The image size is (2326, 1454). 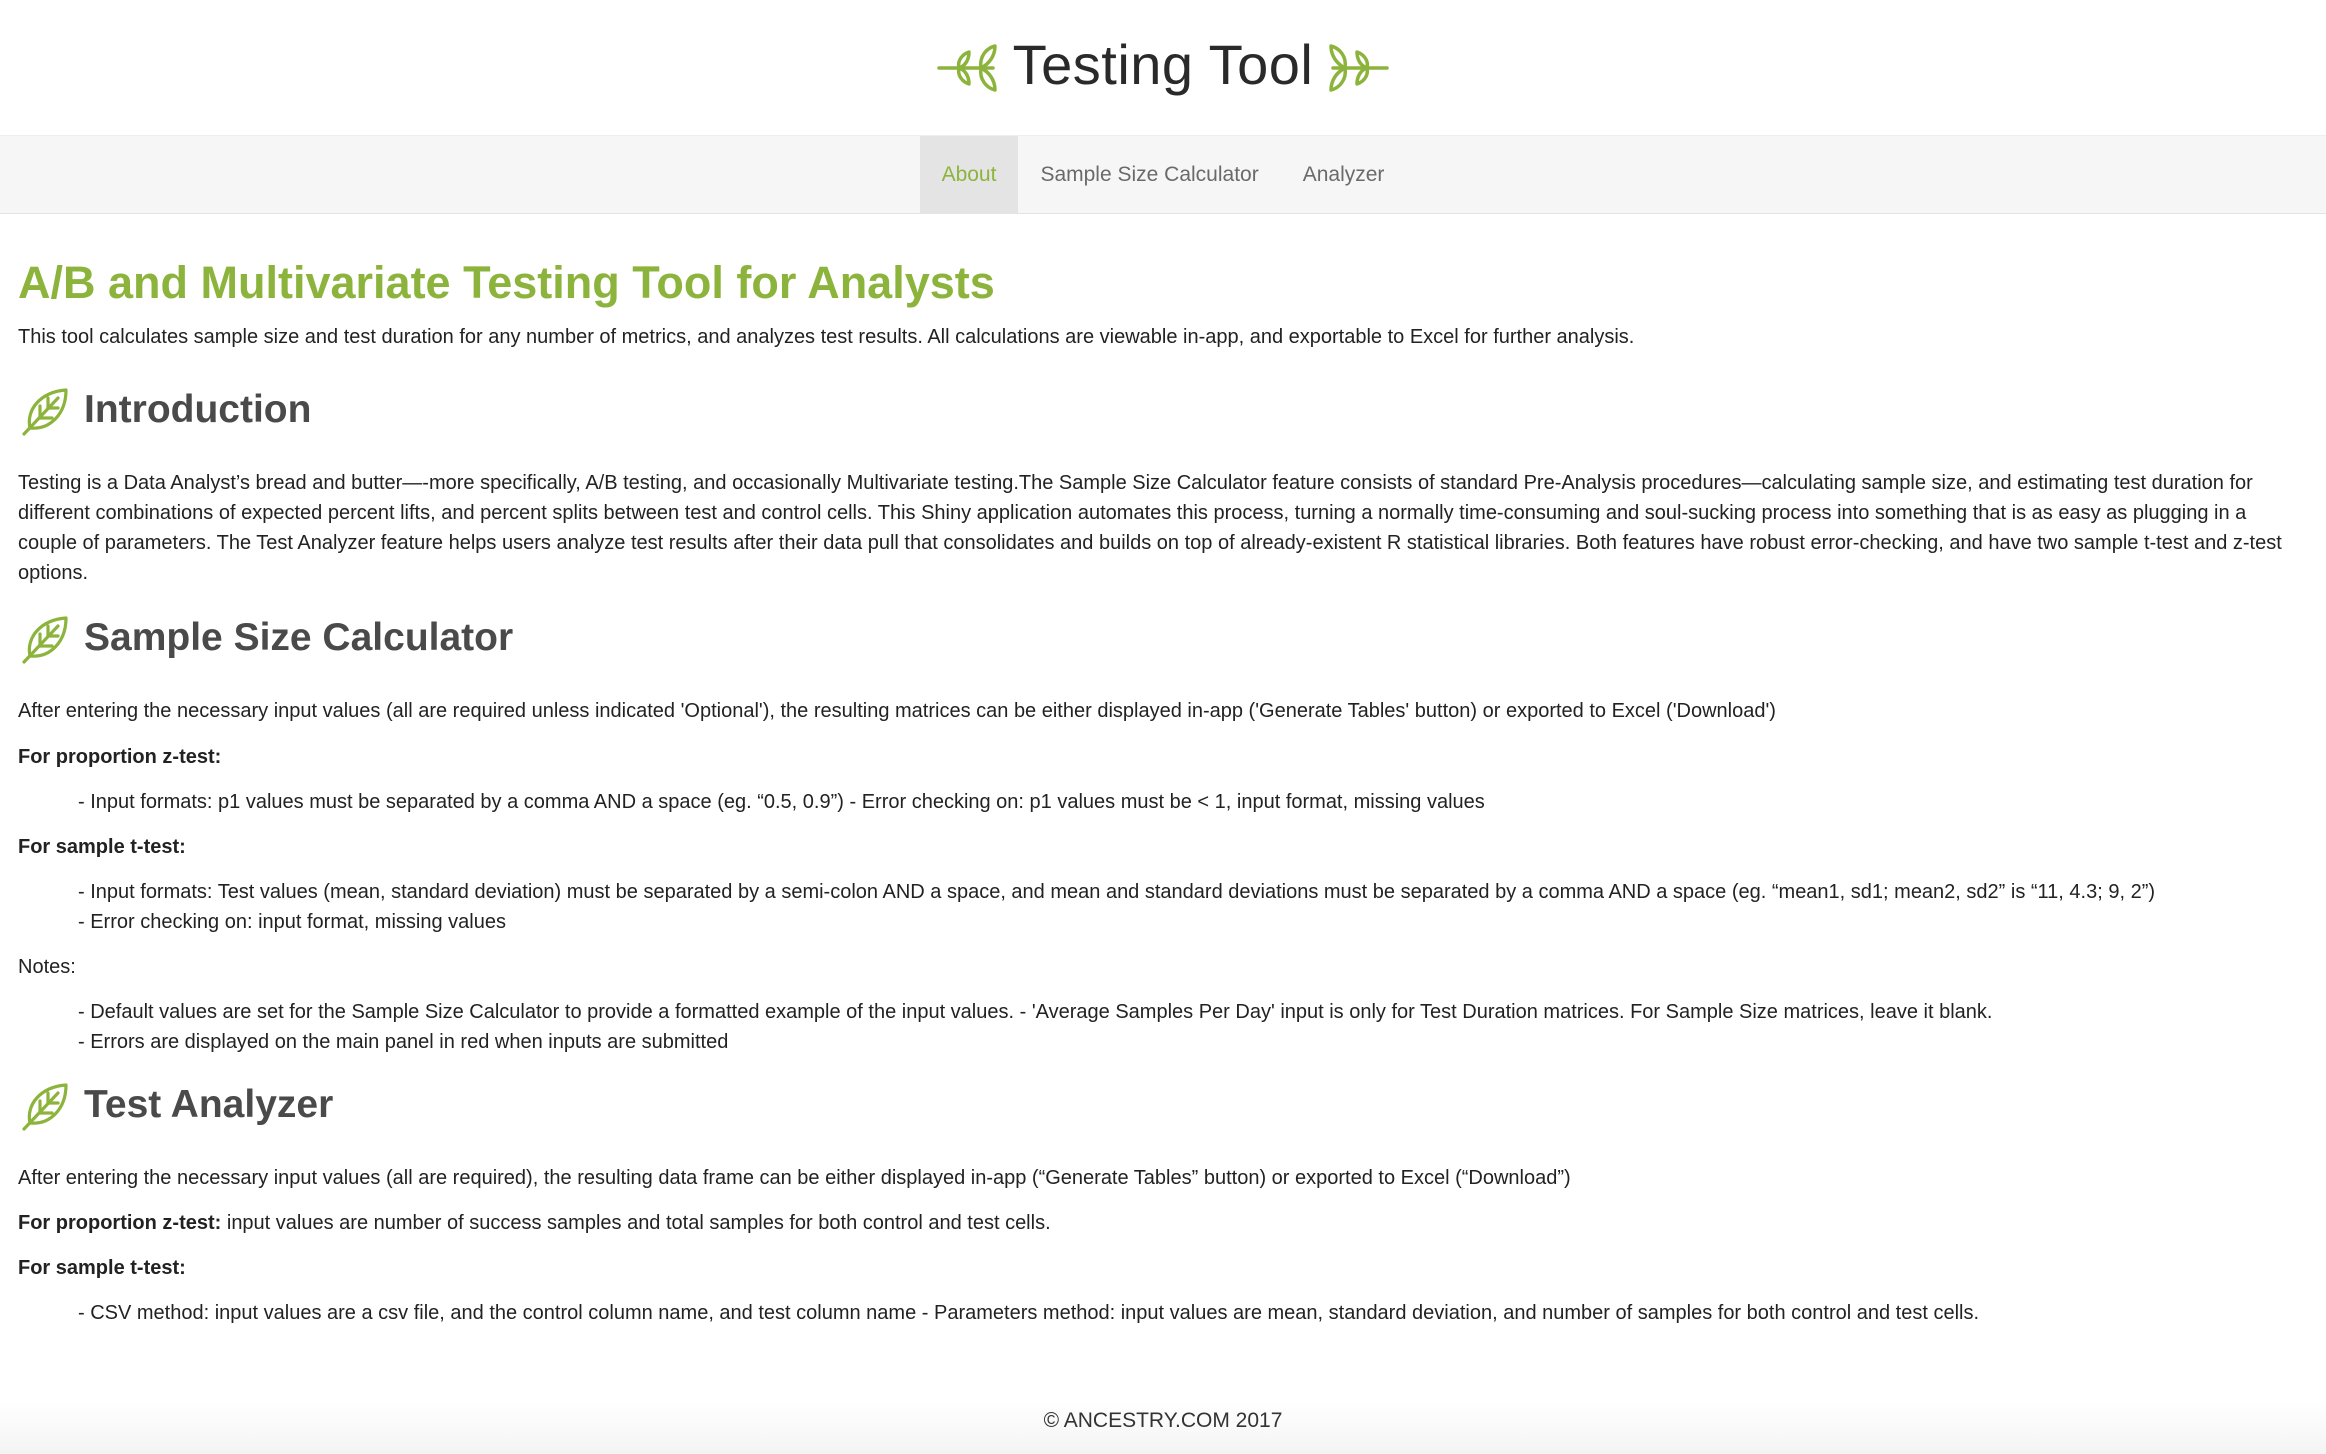 I want to click on sample-size-heading: Sample Size Calculator, so click(x=299, y=637).